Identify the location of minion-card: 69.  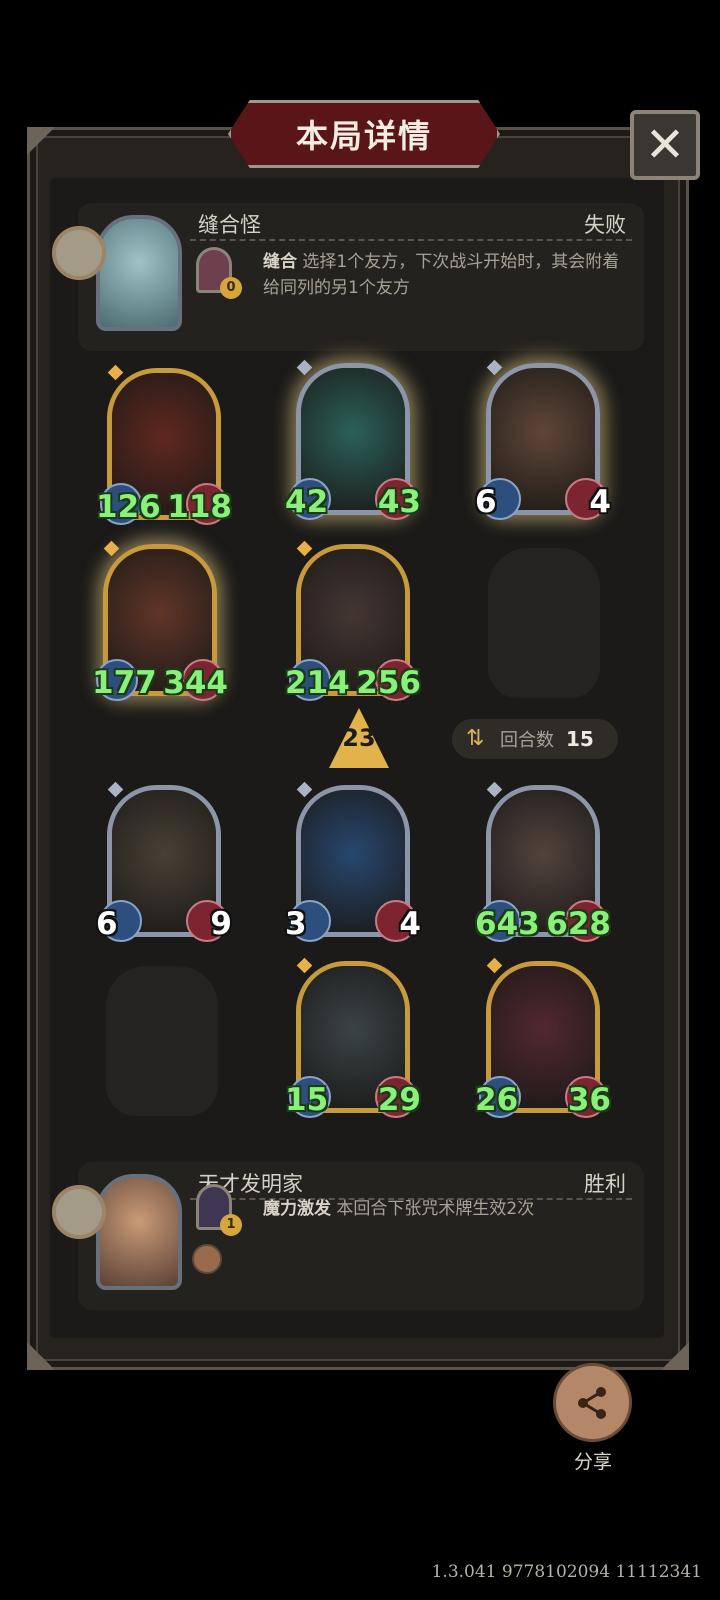
(164, 861).